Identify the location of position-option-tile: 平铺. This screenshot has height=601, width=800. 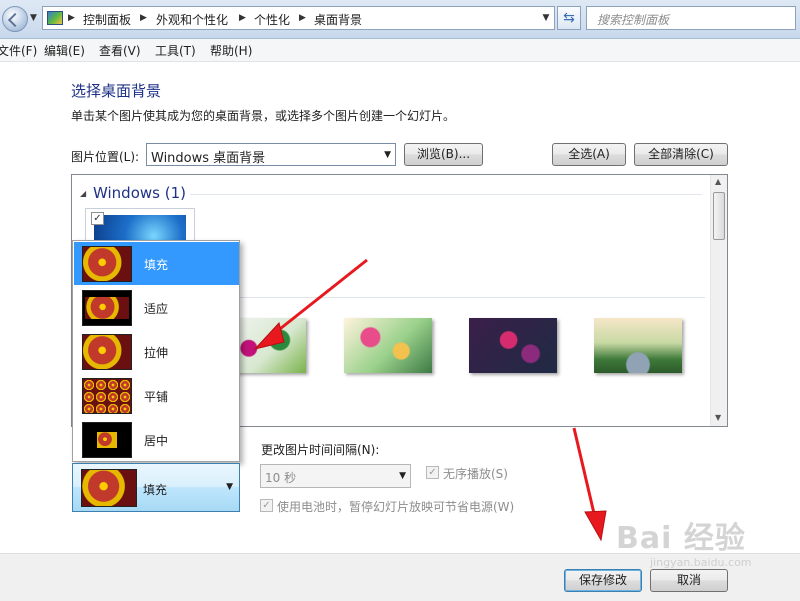
(156, 395).